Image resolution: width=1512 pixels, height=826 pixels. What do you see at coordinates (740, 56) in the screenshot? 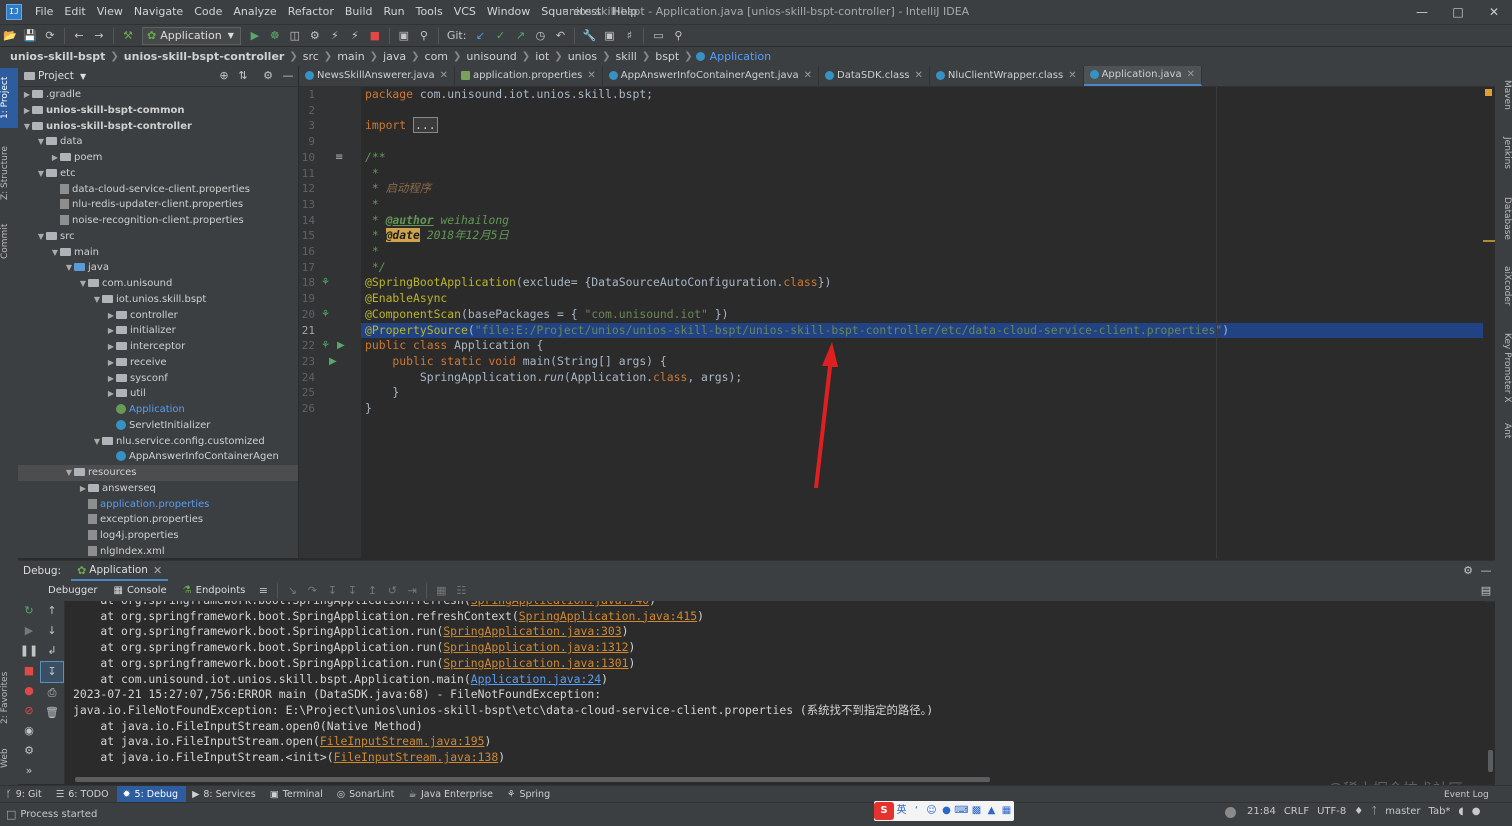
I see `breadcrumb-item: Application` at bounding box center [740, 56].